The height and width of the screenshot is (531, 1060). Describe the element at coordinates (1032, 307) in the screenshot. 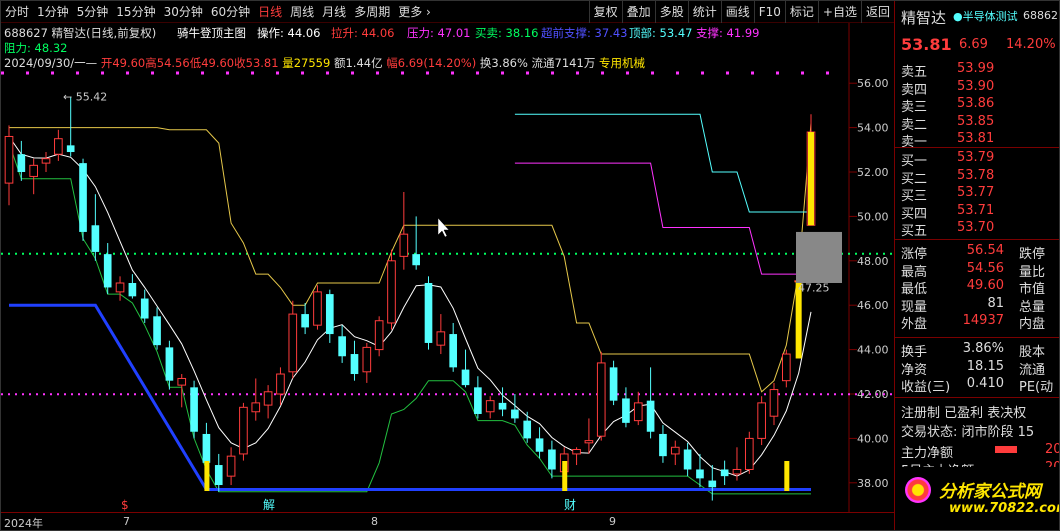

I see `stat-label-2: 总量` at that location.